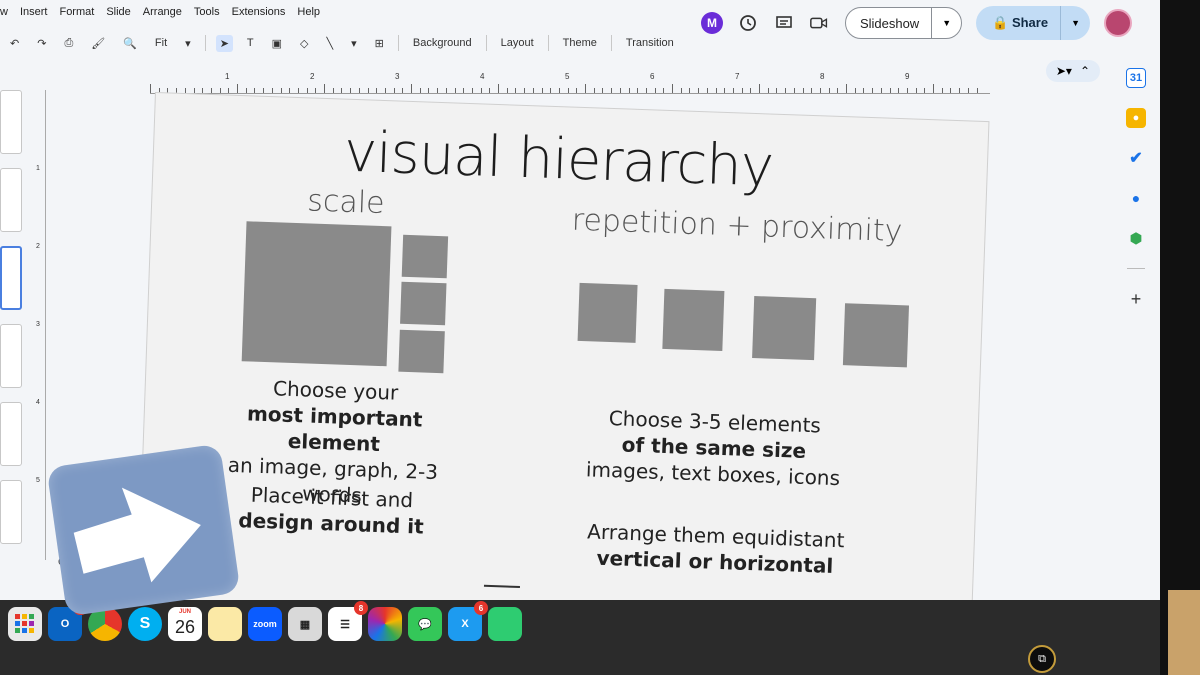 The width and height of the screenshot is (1200, 675). Describe the element at coordinates (207, 15) in the screenshot. I see `menu-item-tools: Tools` at that location.